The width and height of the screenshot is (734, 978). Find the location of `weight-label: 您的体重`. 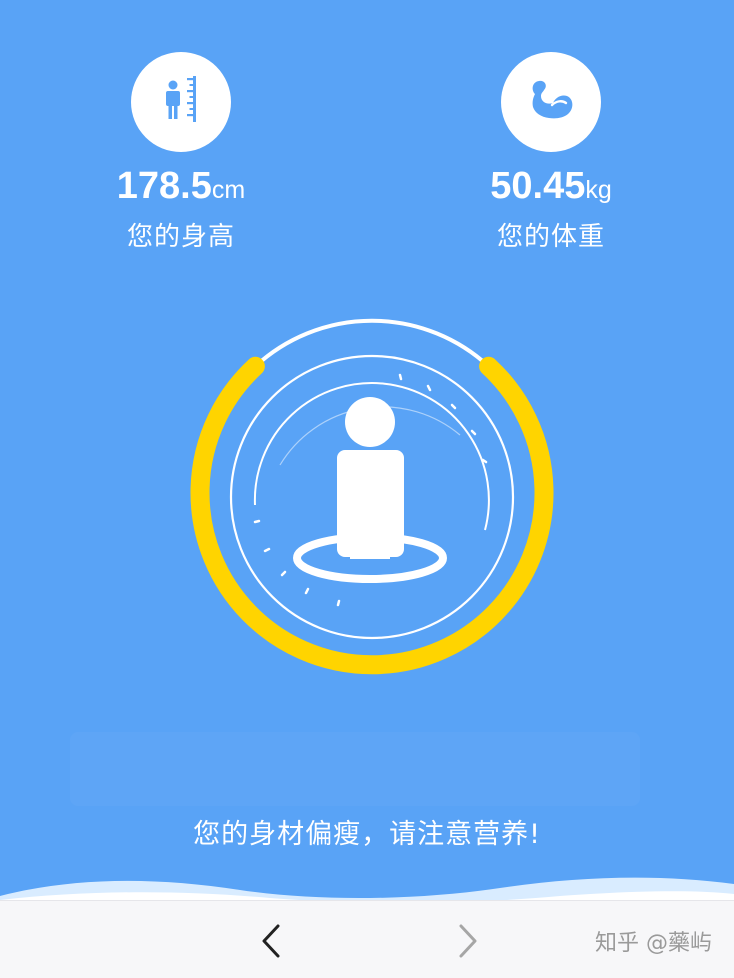

weight-label: 您的体重 is located at coordinates (550, 237).